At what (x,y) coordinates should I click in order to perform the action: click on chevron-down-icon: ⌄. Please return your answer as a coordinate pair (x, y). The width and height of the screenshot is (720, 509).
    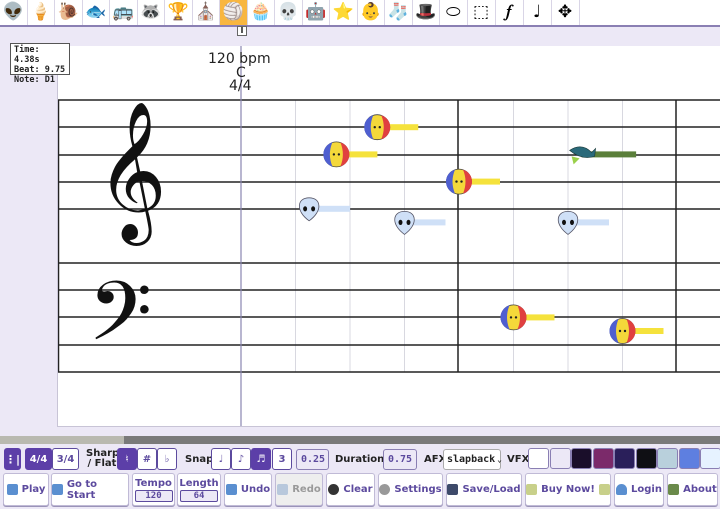
    Looking at the image, I should click on (499, 459).